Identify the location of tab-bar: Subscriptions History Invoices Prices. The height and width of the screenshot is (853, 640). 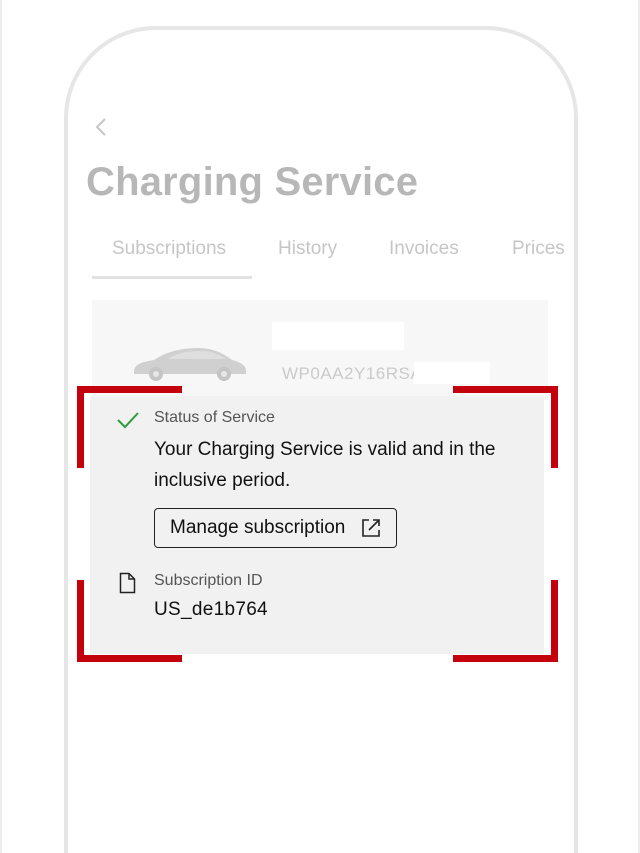
(330, 260).